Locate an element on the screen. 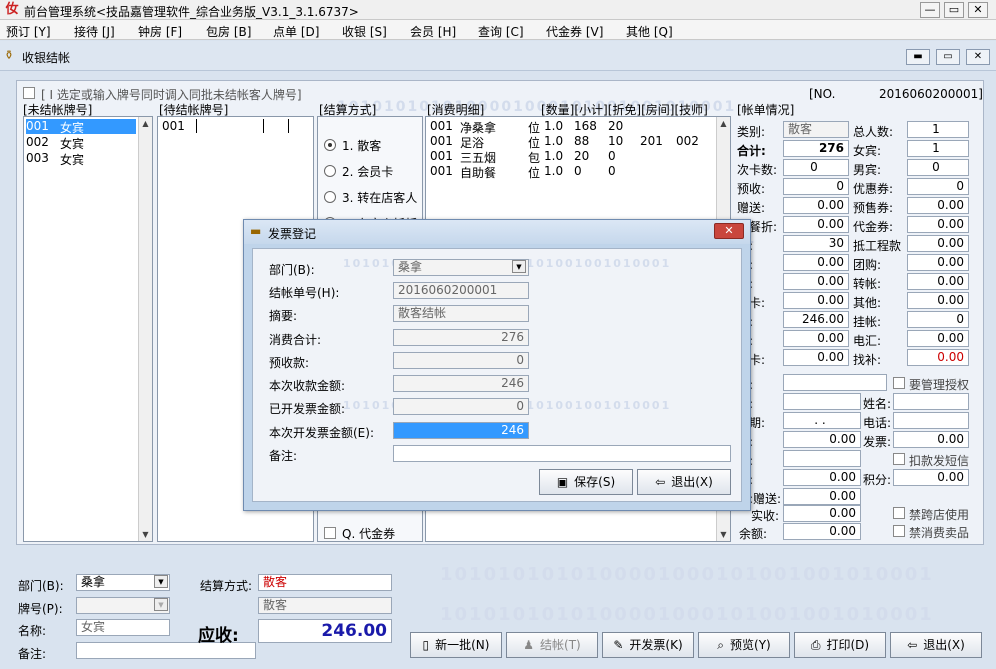  print-button: ⎙ 打印(D) is located at coordinates (840, 645).